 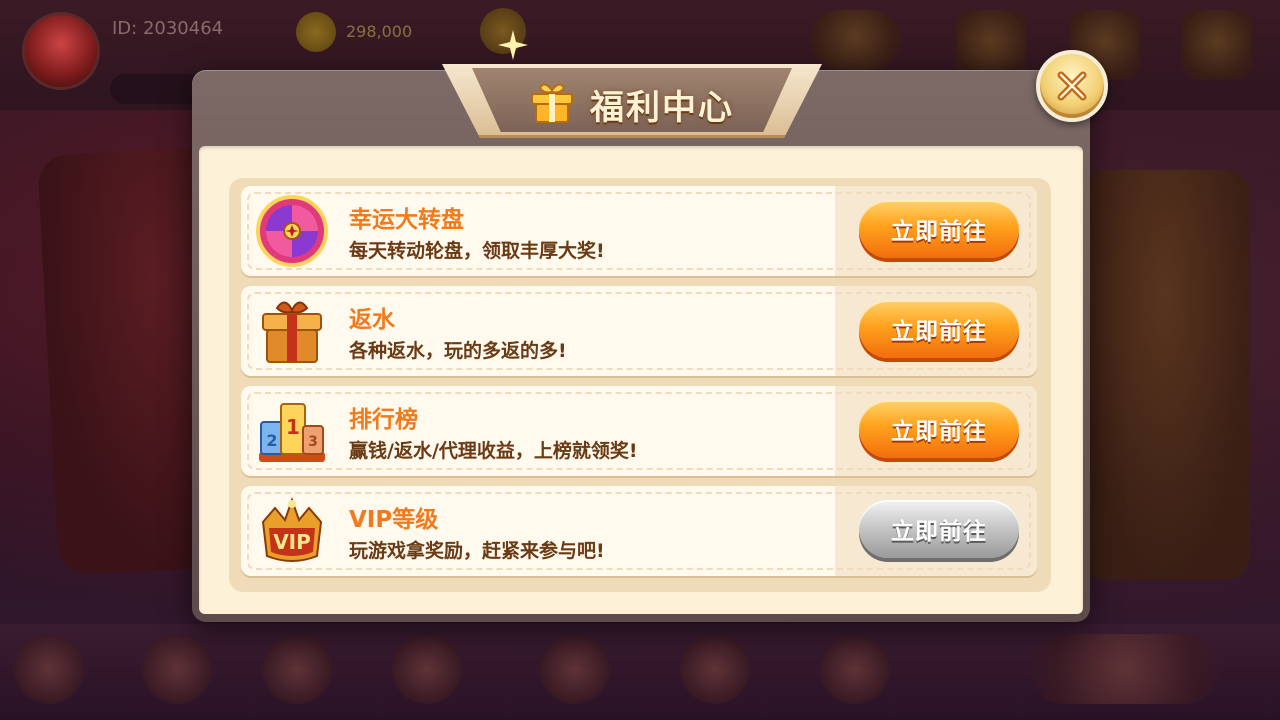 I want to click on close-button, so click(x=1072, y=86).